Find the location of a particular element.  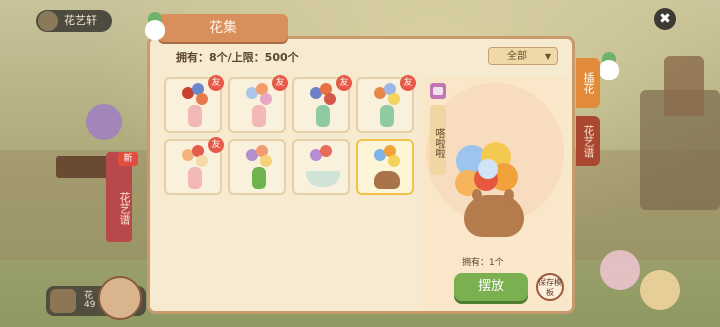

new-badge: 新 is located at coordinates (128, 159).